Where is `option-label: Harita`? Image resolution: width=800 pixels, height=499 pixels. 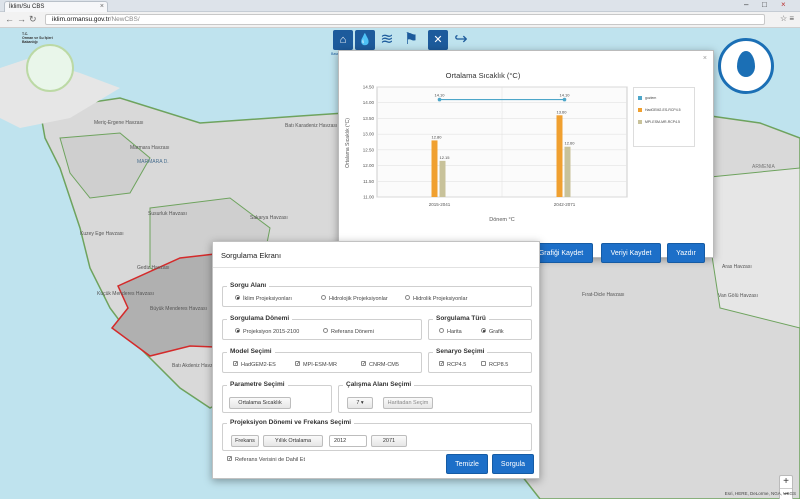 option-label: Harita is located at coordinates (454, 332).